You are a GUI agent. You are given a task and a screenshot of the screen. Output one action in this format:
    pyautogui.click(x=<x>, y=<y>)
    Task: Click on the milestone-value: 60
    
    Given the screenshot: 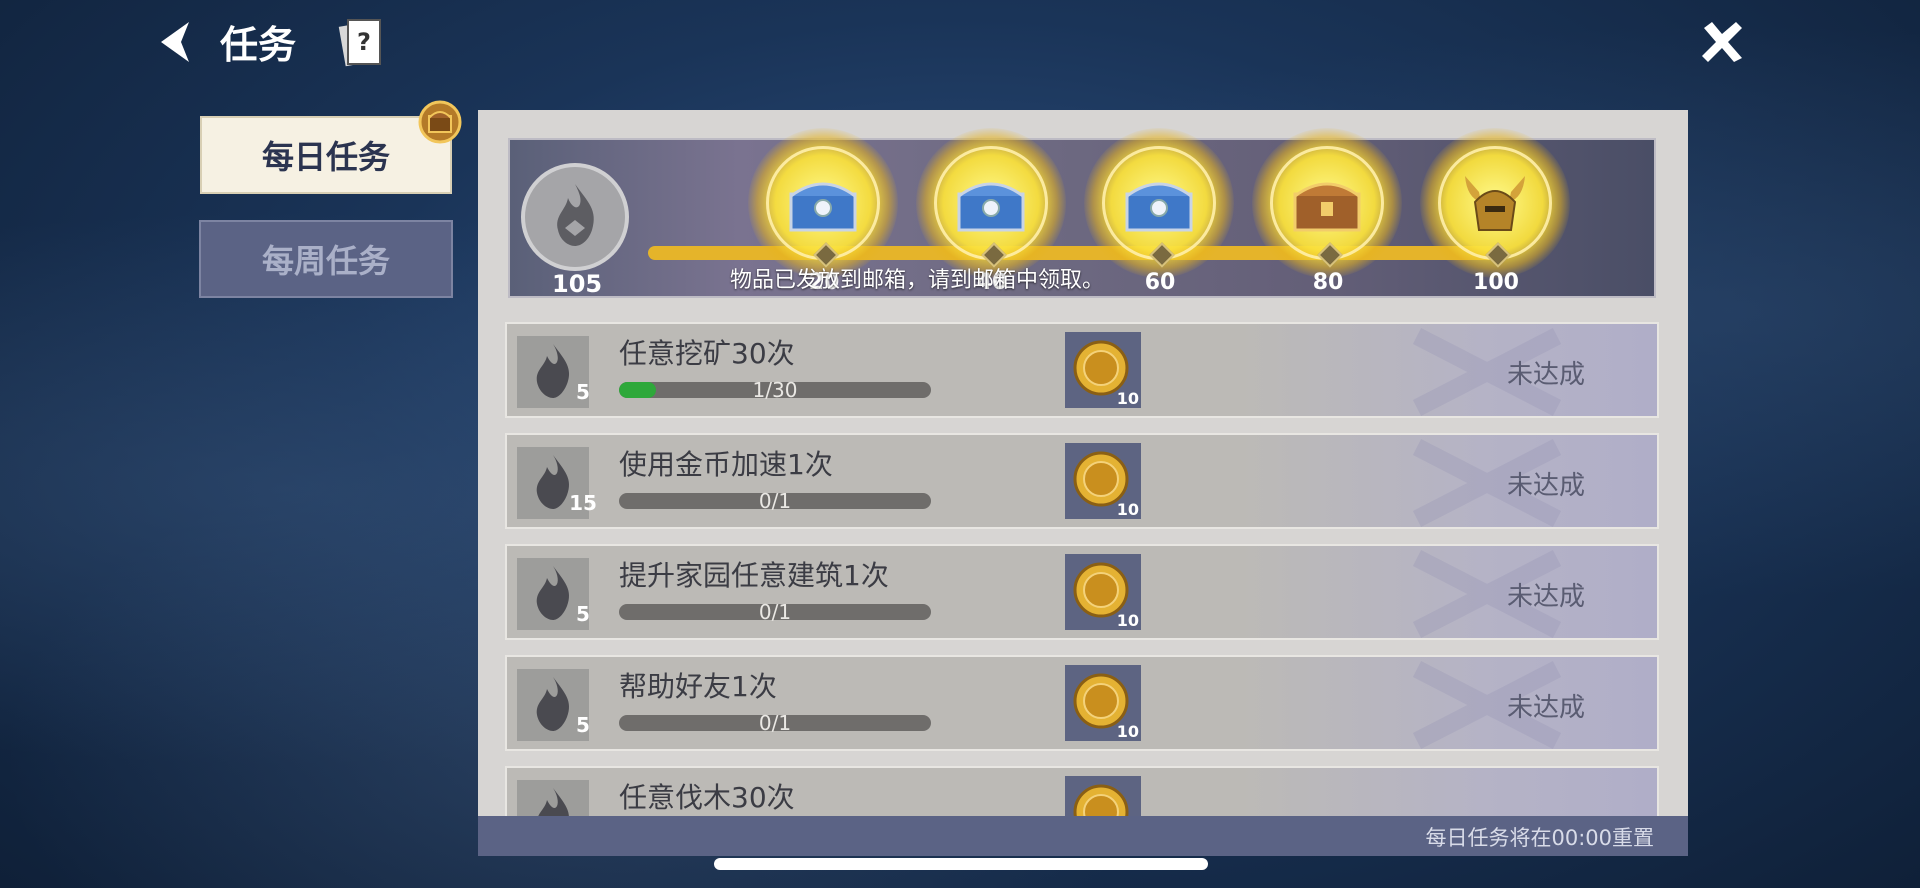 What is the action you would take?
    pyautogui.click(x=1160, y=282)
    